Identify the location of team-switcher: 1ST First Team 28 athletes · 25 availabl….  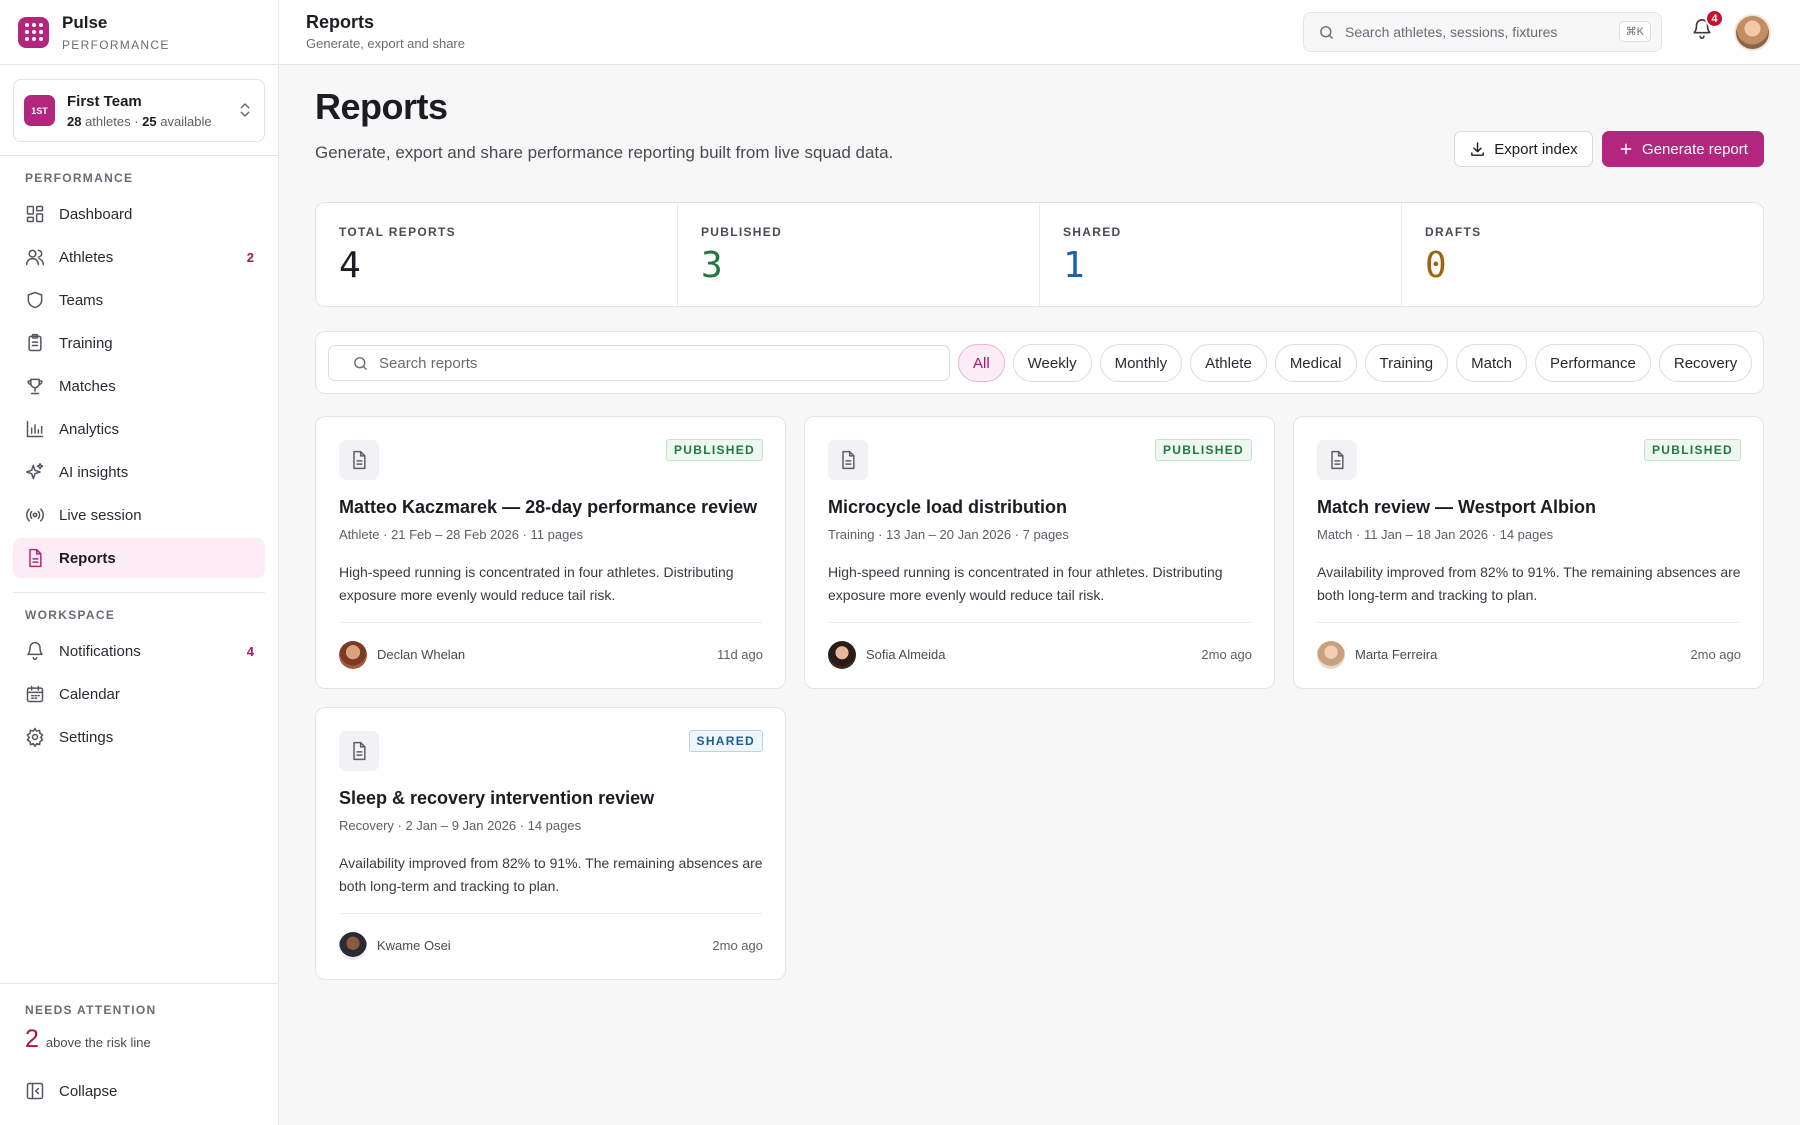
(139, 110).